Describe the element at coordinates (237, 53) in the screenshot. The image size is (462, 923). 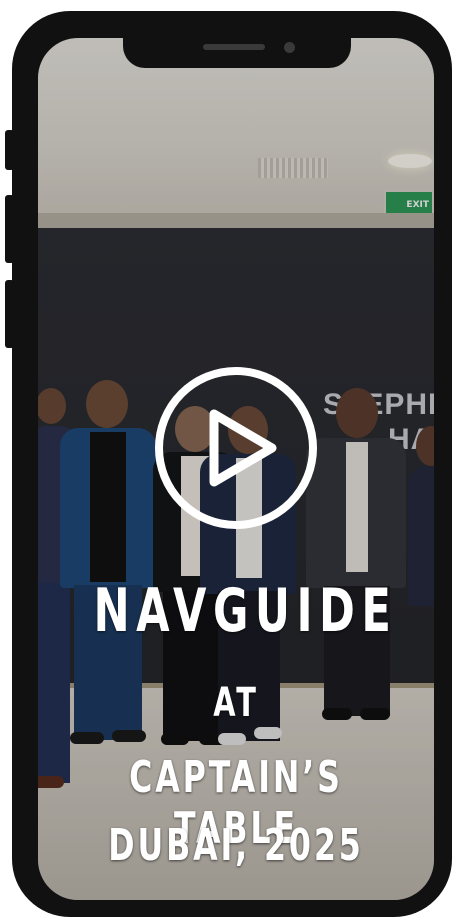
I see `phone-notch` at that location.